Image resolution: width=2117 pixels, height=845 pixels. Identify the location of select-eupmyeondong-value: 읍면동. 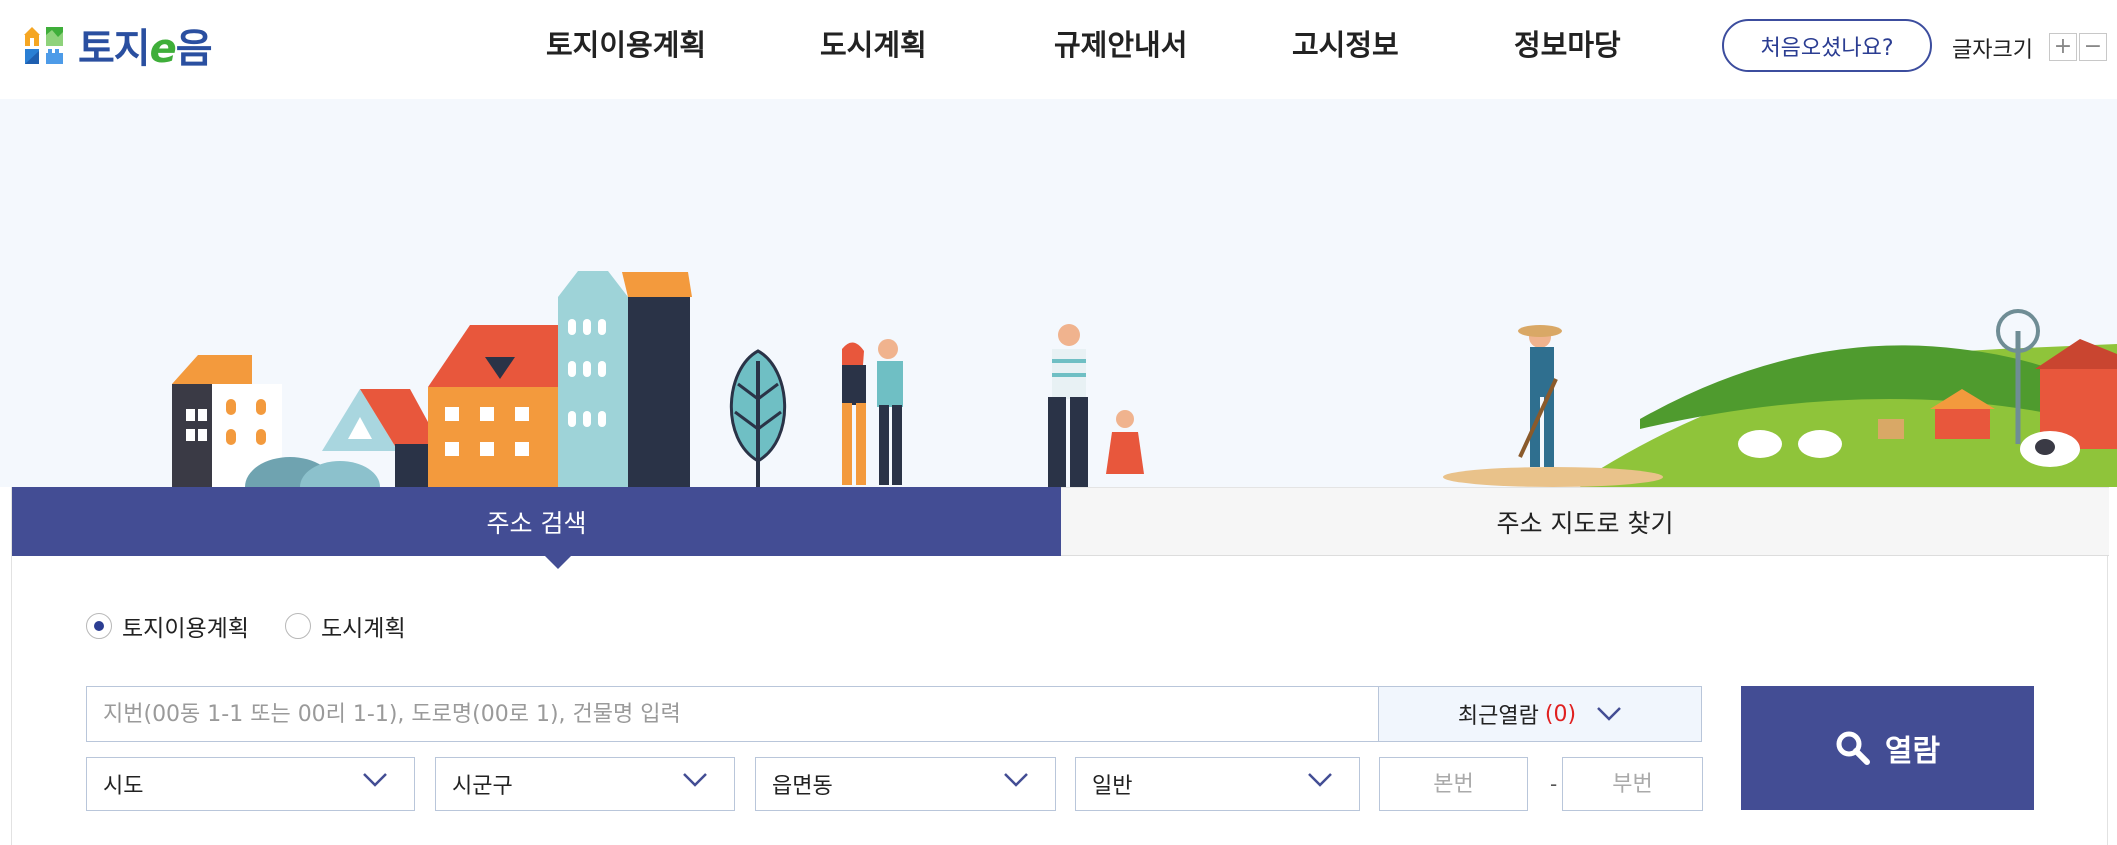
(802, 786).